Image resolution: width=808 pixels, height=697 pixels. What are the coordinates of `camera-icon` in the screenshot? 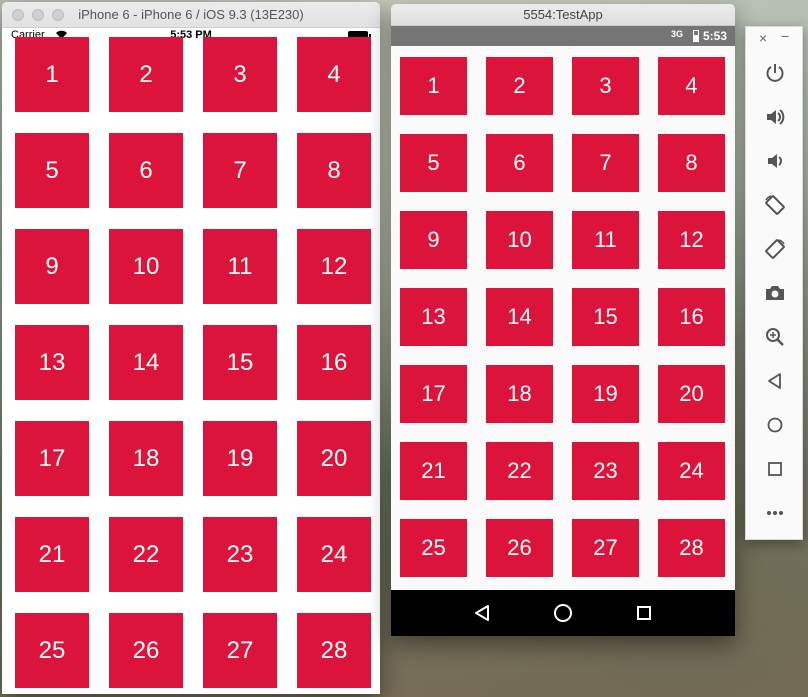 It's located at (775, 293).